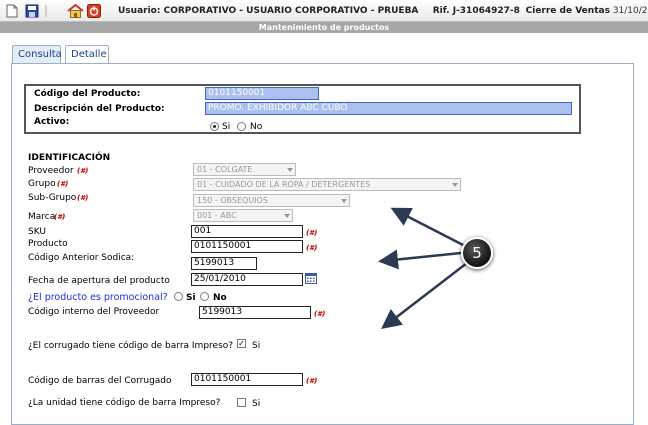  Describe the element at coordinates (226, 127) in the screenshot. I see `active-yes-label: Si` at that location.